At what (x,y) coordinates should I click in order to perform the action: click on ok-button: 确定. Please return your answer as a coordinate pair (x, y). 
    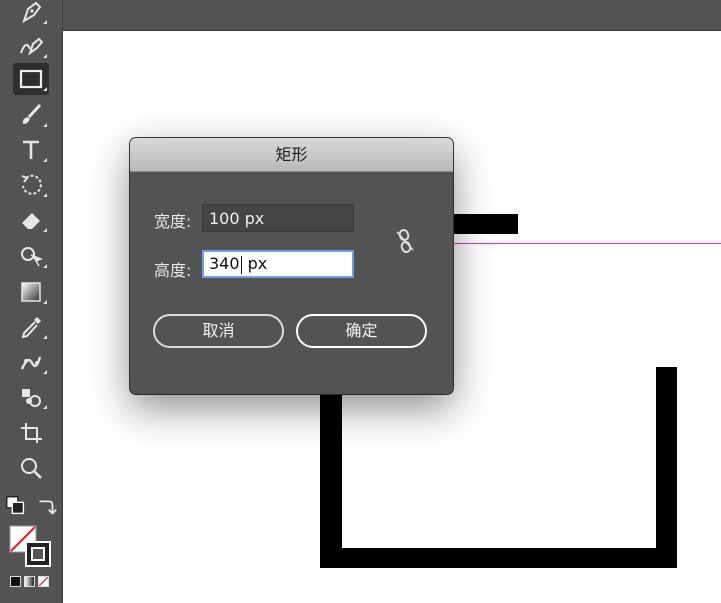
    Looking at the image, I should click on (361, 331).